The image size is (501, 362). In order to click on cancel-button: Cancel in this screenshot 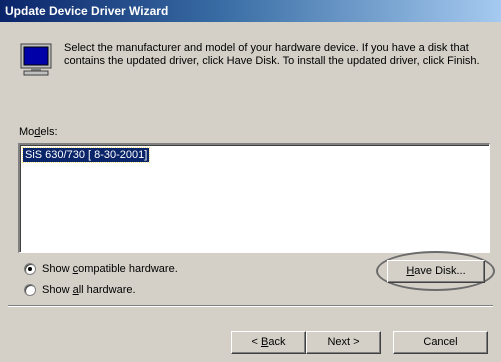, I will do `click(440, 342)`.